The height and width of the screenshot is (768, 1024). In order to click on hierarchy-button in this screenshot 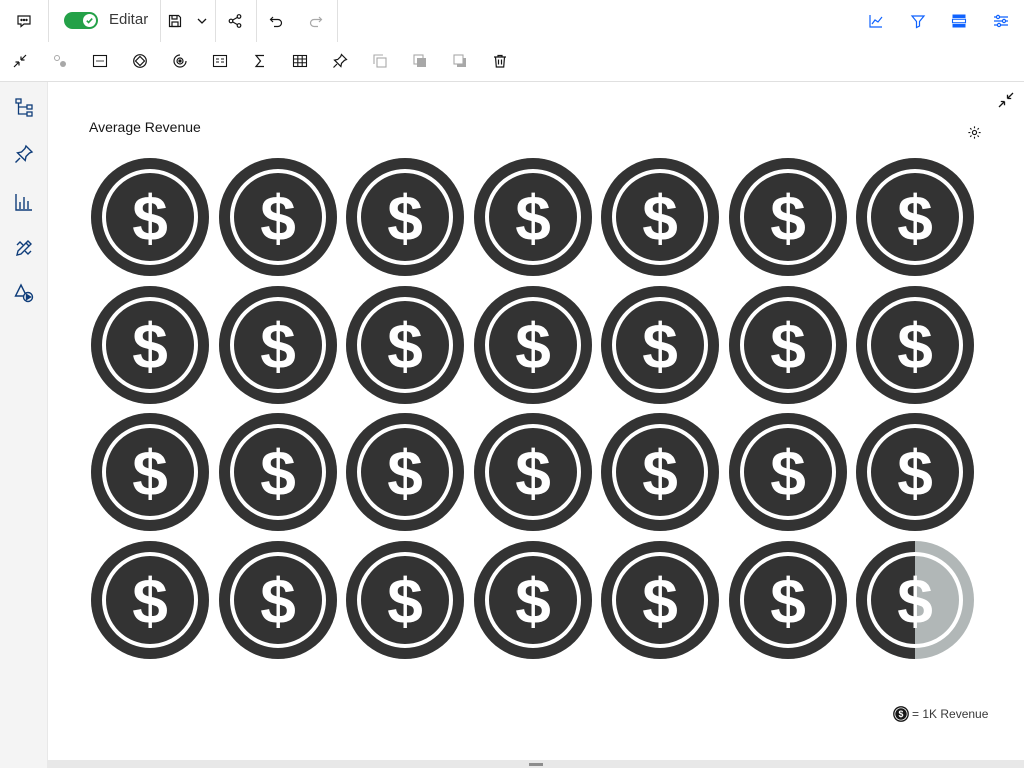, I will do `click(24, 107)`.